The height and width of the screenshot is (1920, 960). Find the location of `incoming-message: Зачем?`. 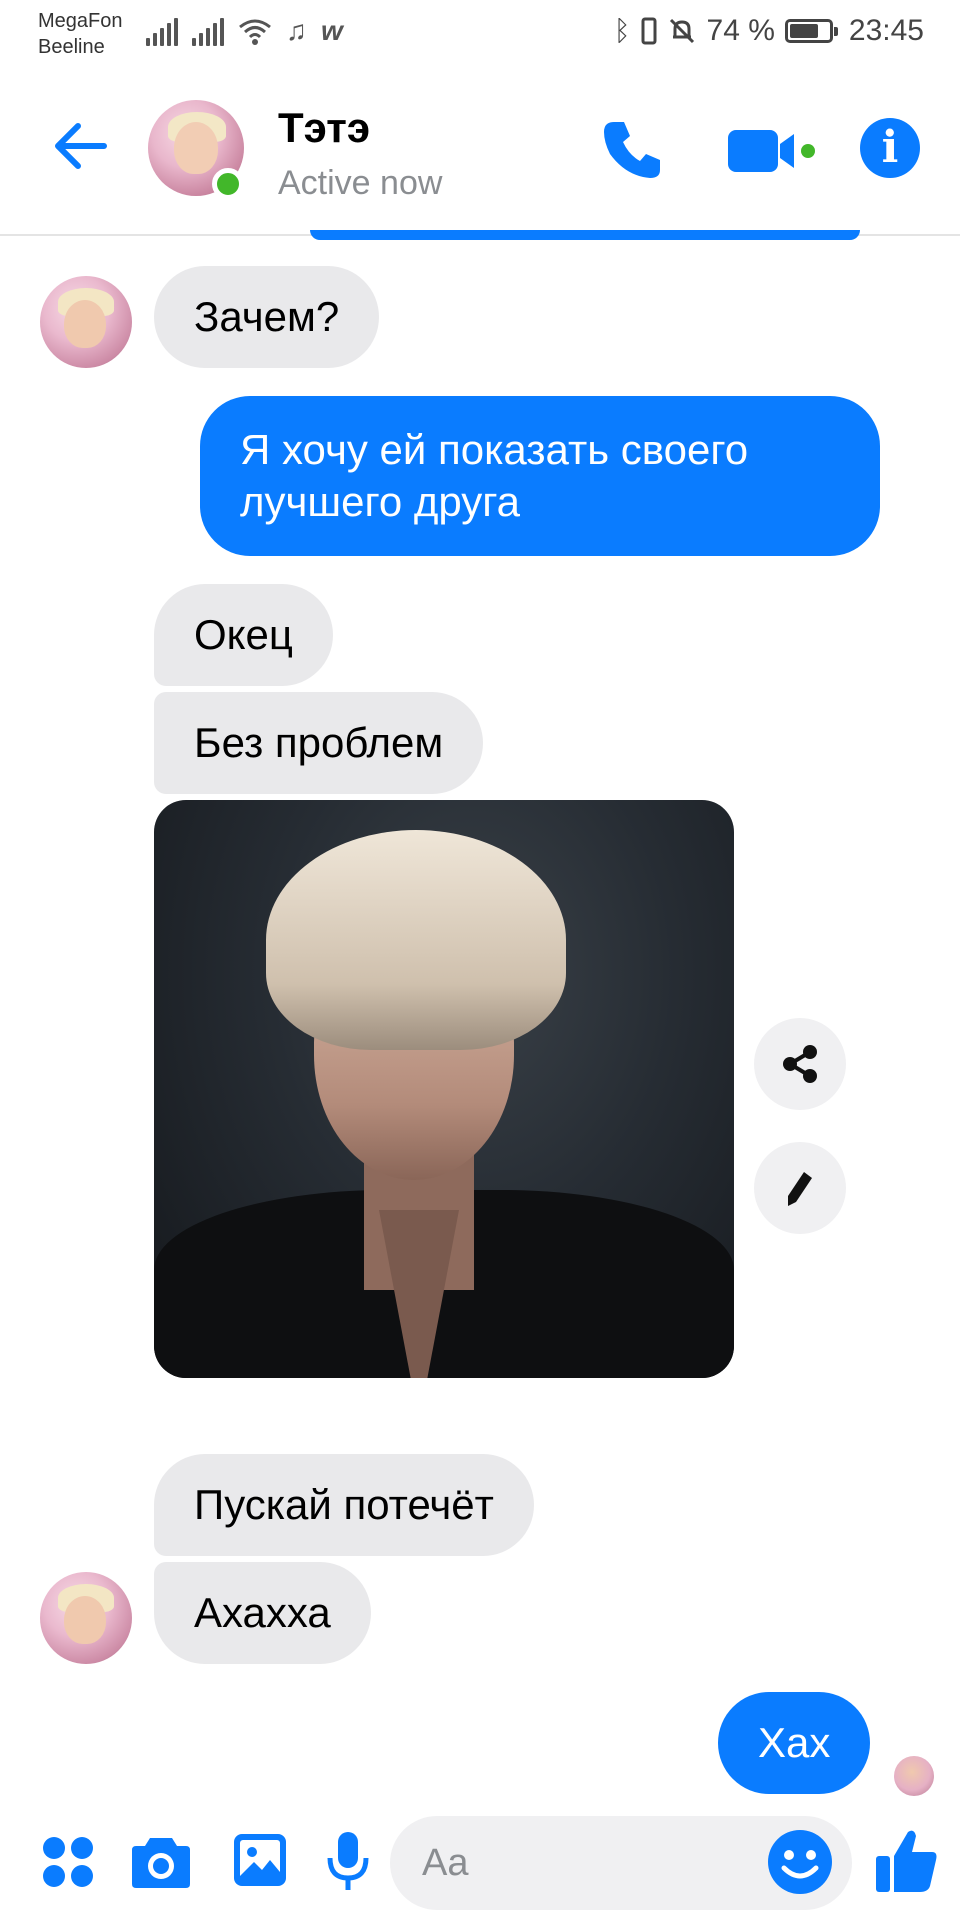

incoming-message: Зачем? is located at coordinates (267, 317).